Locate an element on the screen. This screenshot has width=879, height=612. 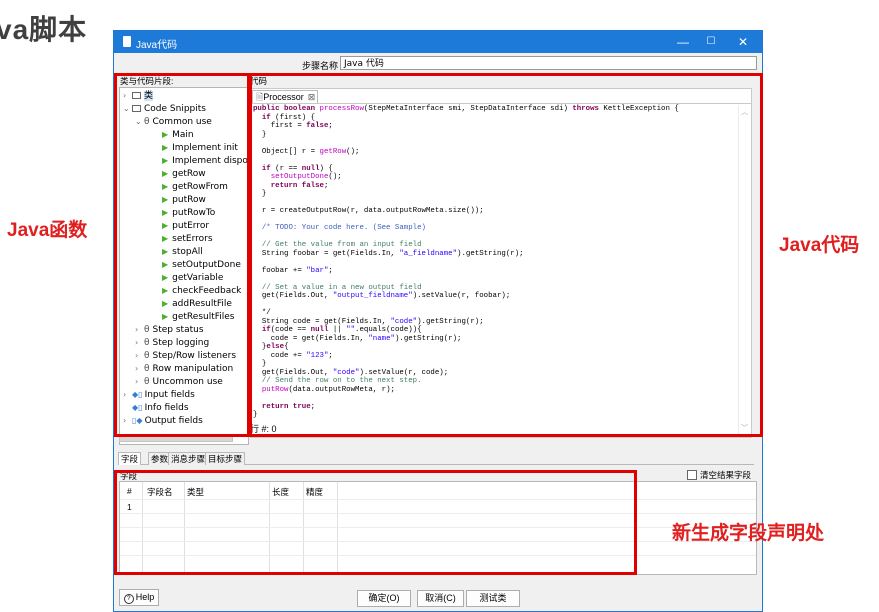
java-functions-highlight is located at coordinates (183, 255).